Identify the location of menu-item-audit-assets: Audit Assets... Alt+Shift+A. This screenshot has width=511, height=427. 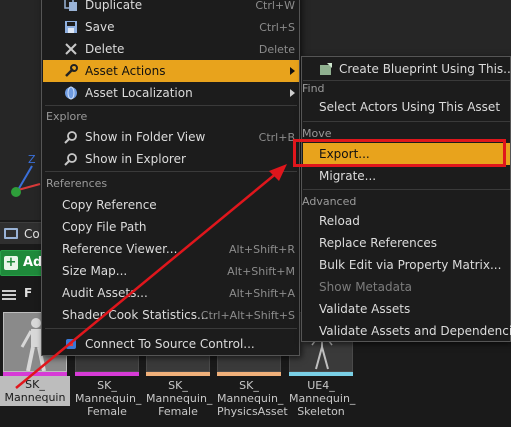
(171, 293).